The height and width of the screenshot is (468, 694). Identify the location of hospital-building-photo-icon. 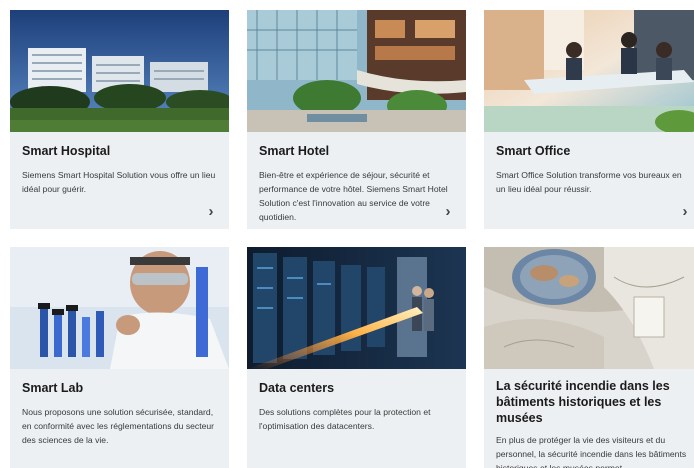
(119, 71).